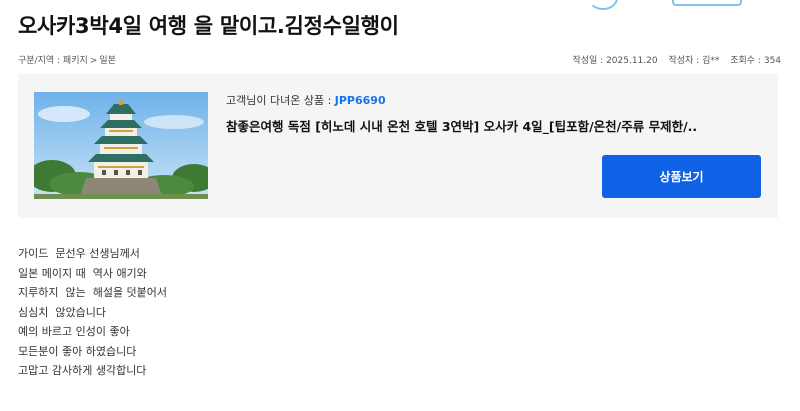 The height and width of the screenshot is (411, 800). Describe the element at coordinates (280, 100) in the screenshot. I see `product-code-label: 고객님이 다녀온 상품 :` at that location.